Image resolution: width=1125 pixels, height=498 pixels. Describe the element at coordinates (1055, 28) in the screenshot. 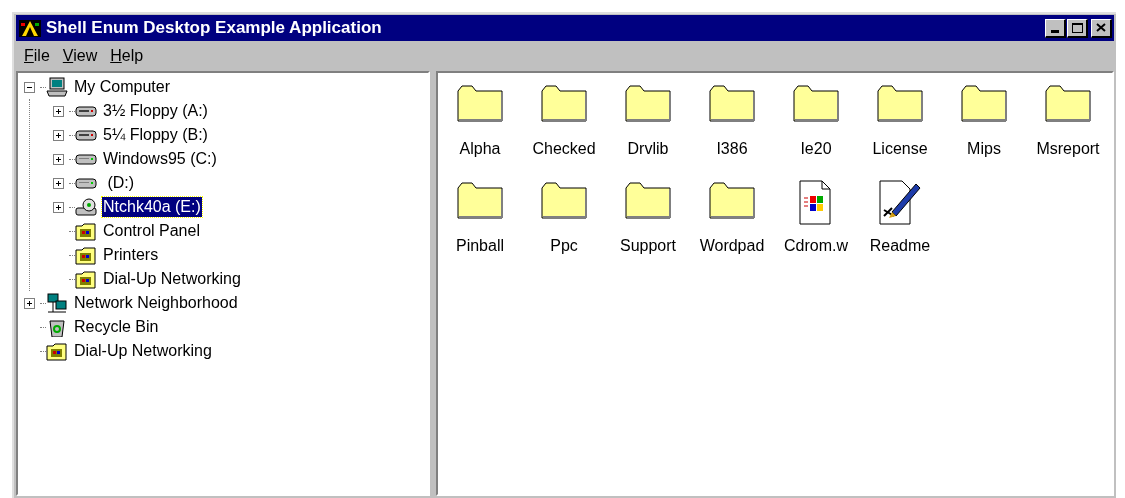

I see `minimize-button` at that location.